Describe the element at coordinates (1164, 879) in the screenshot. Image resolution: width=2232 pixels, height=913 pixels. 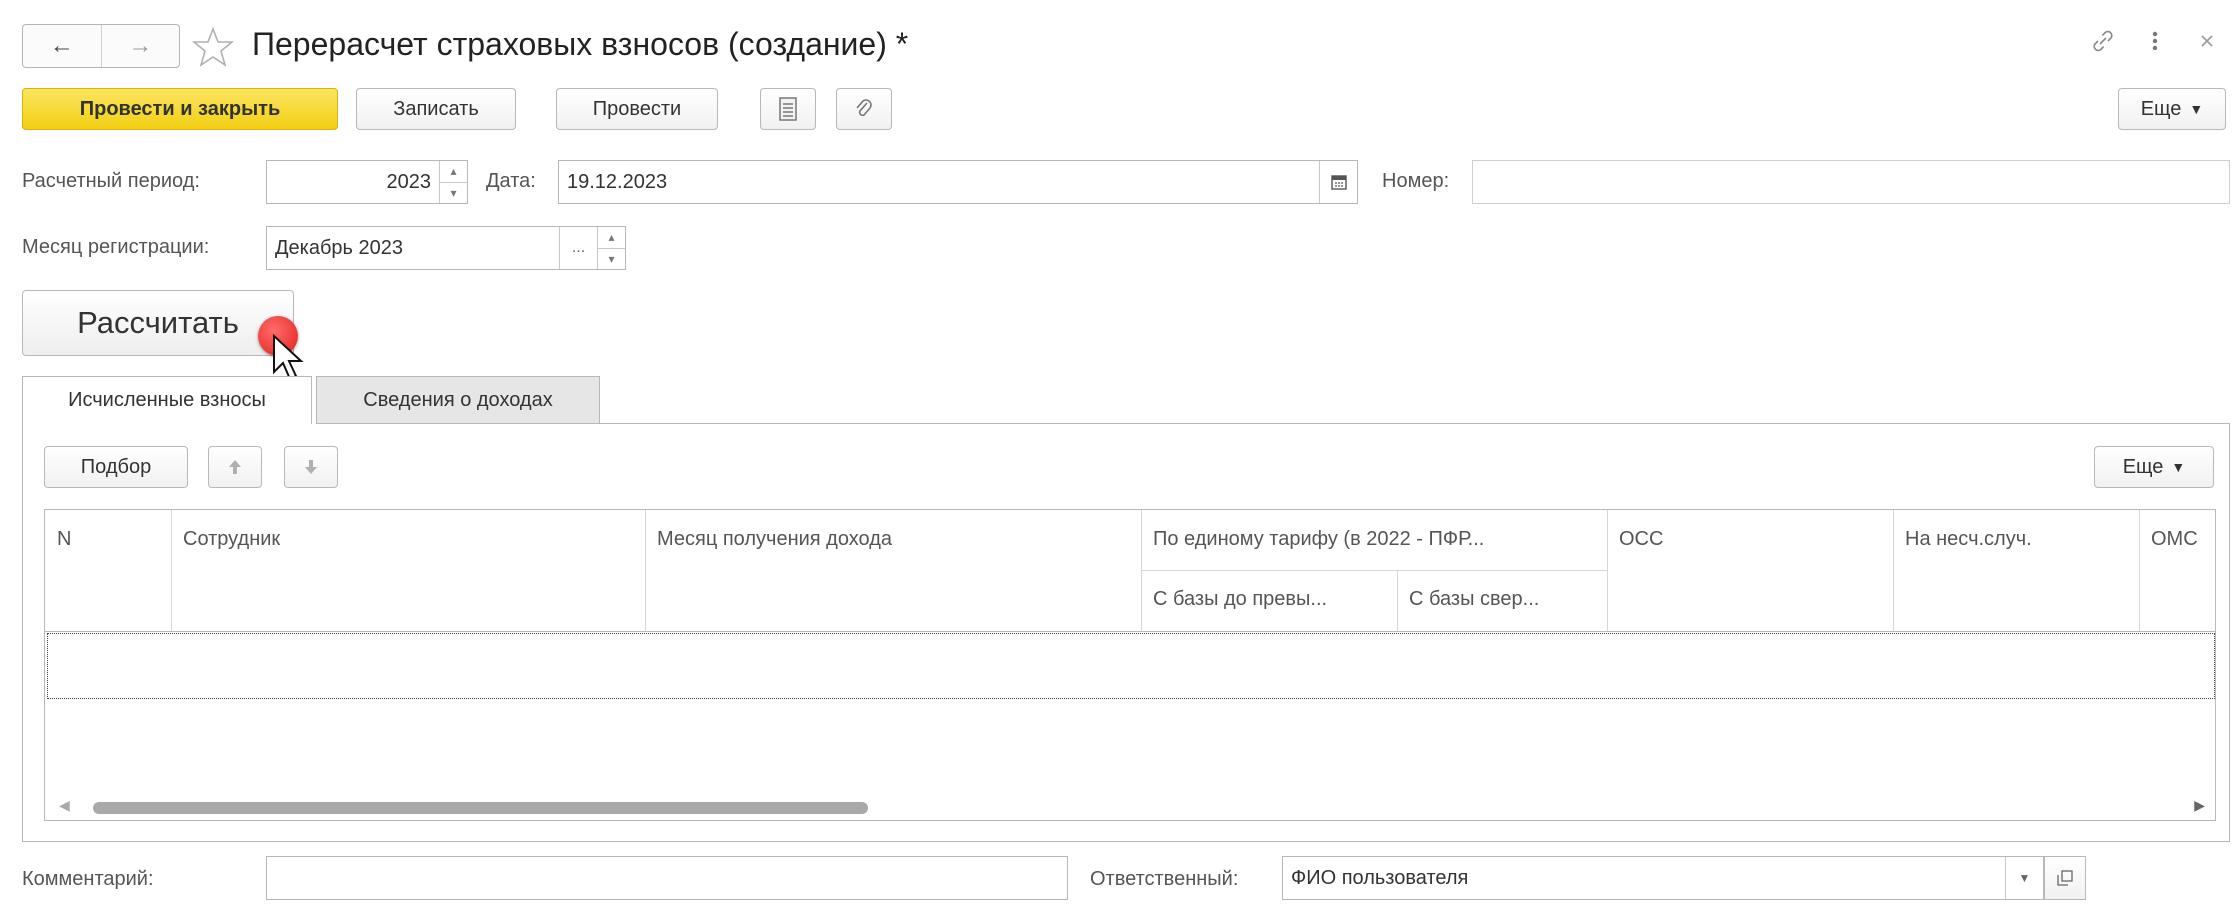
I see `responsible-label: Ответственный:` at that location.